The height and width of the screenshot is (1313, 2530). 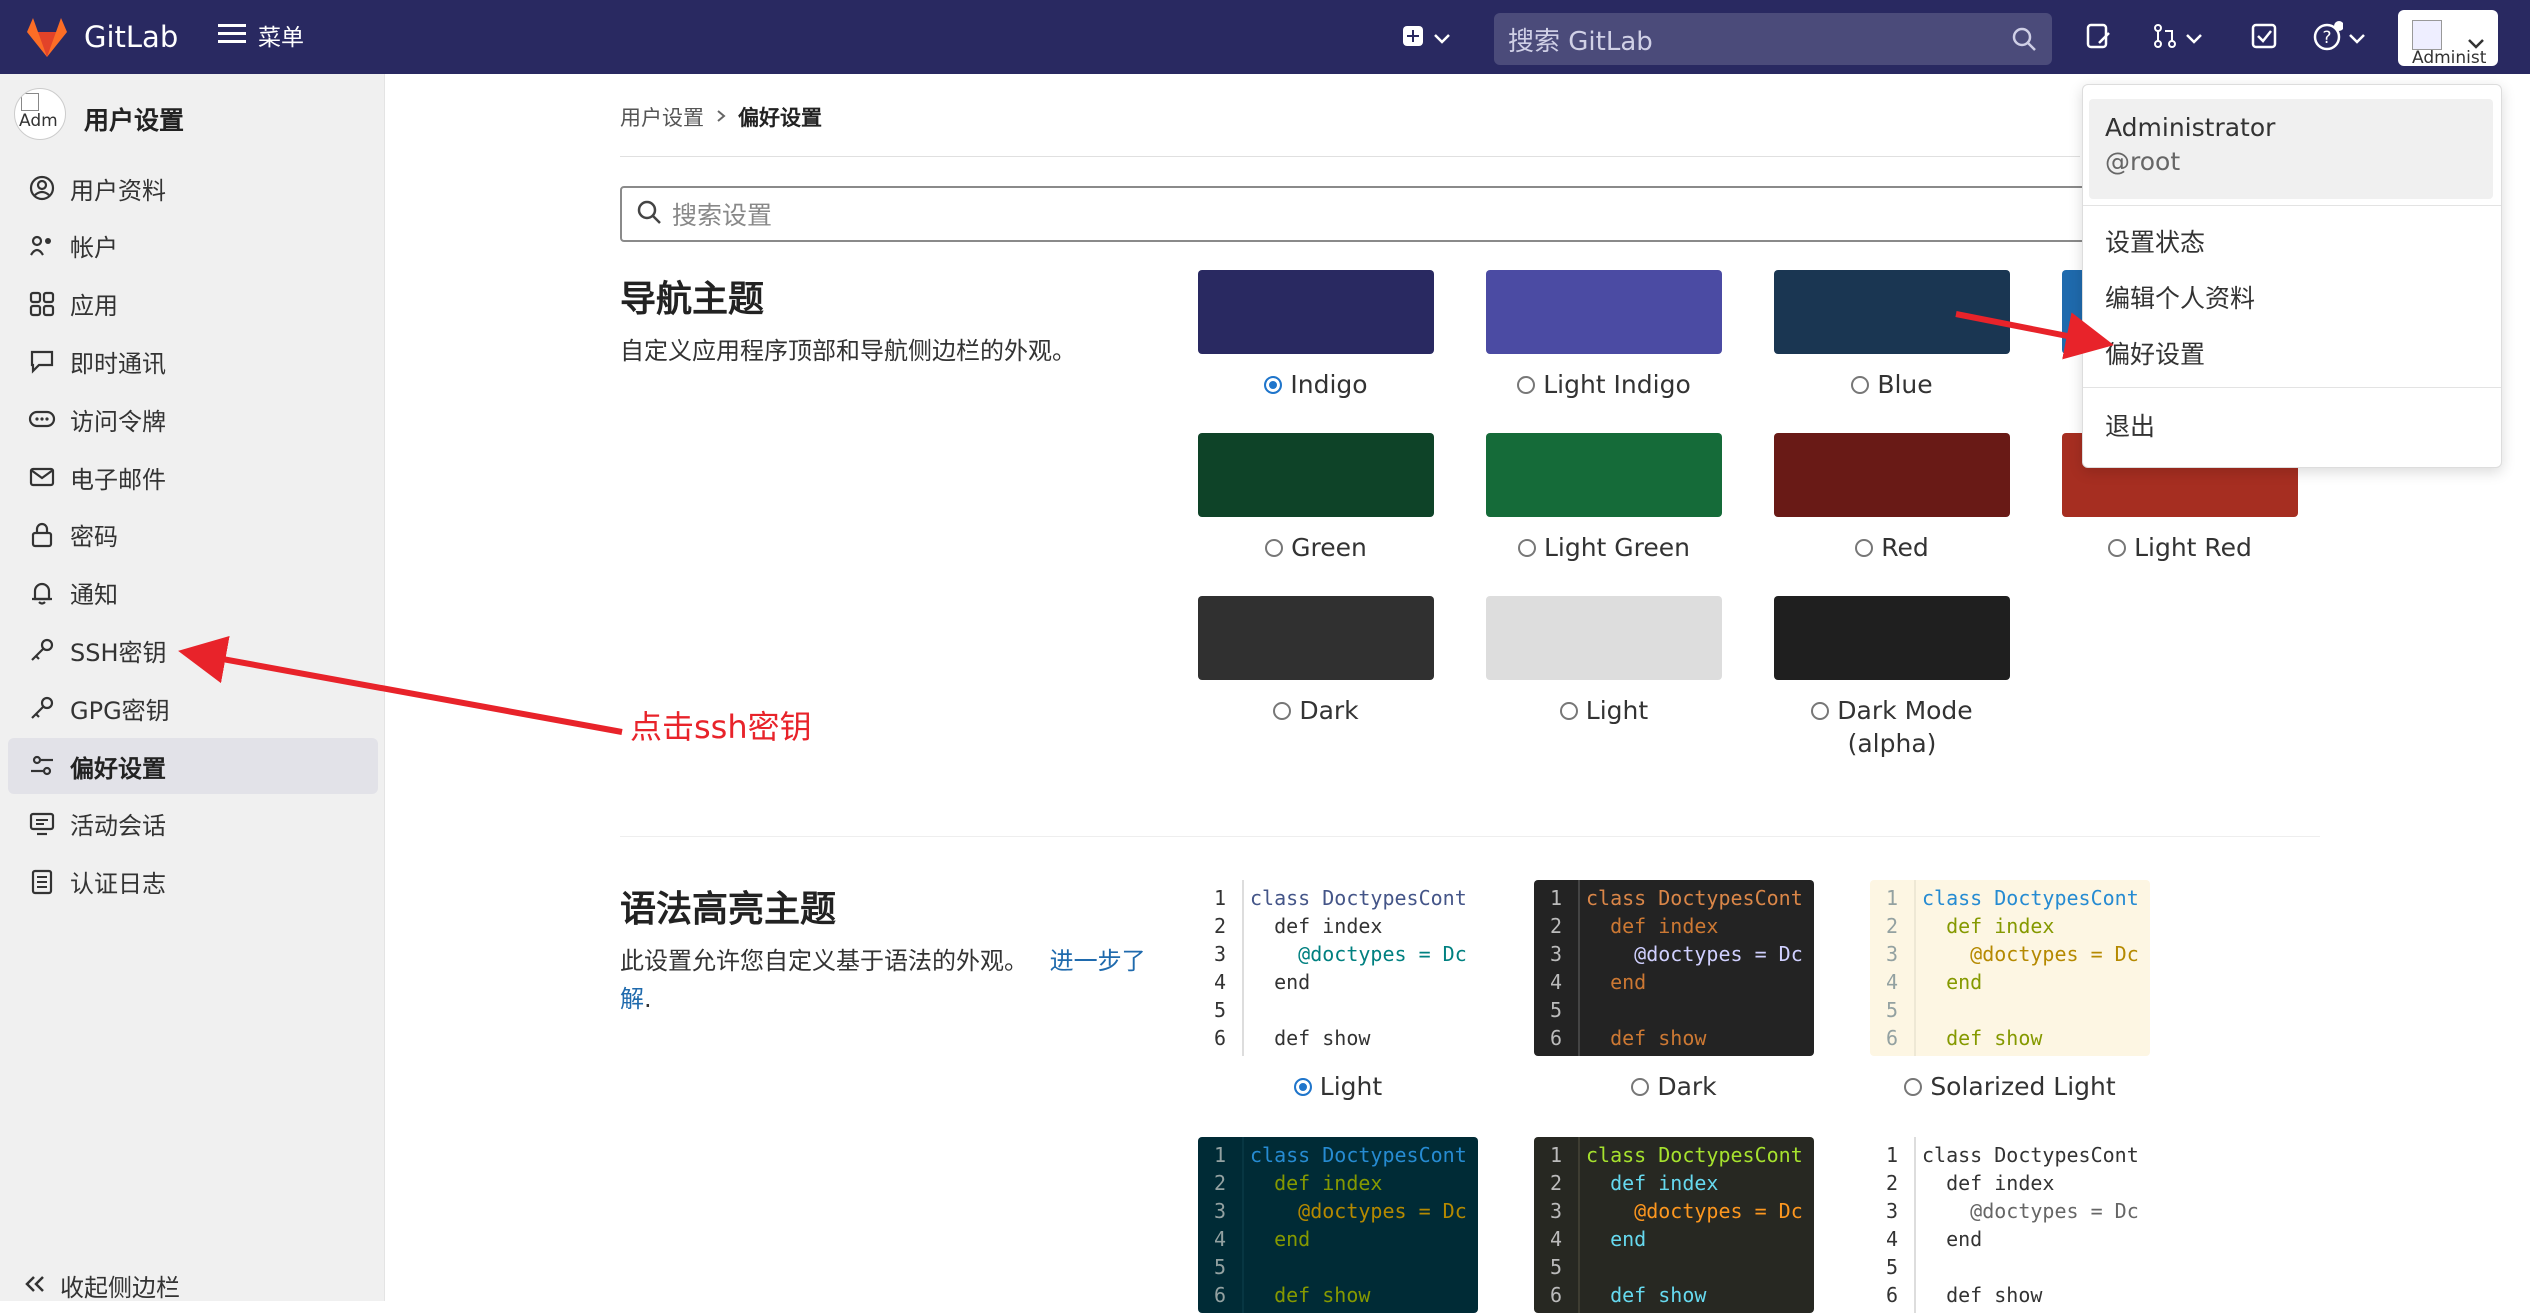 What do you see at coordinates (2034, 335) in the screenshot?
I see `annotation-arrow-preferences` at bounding box center [2034, 335].